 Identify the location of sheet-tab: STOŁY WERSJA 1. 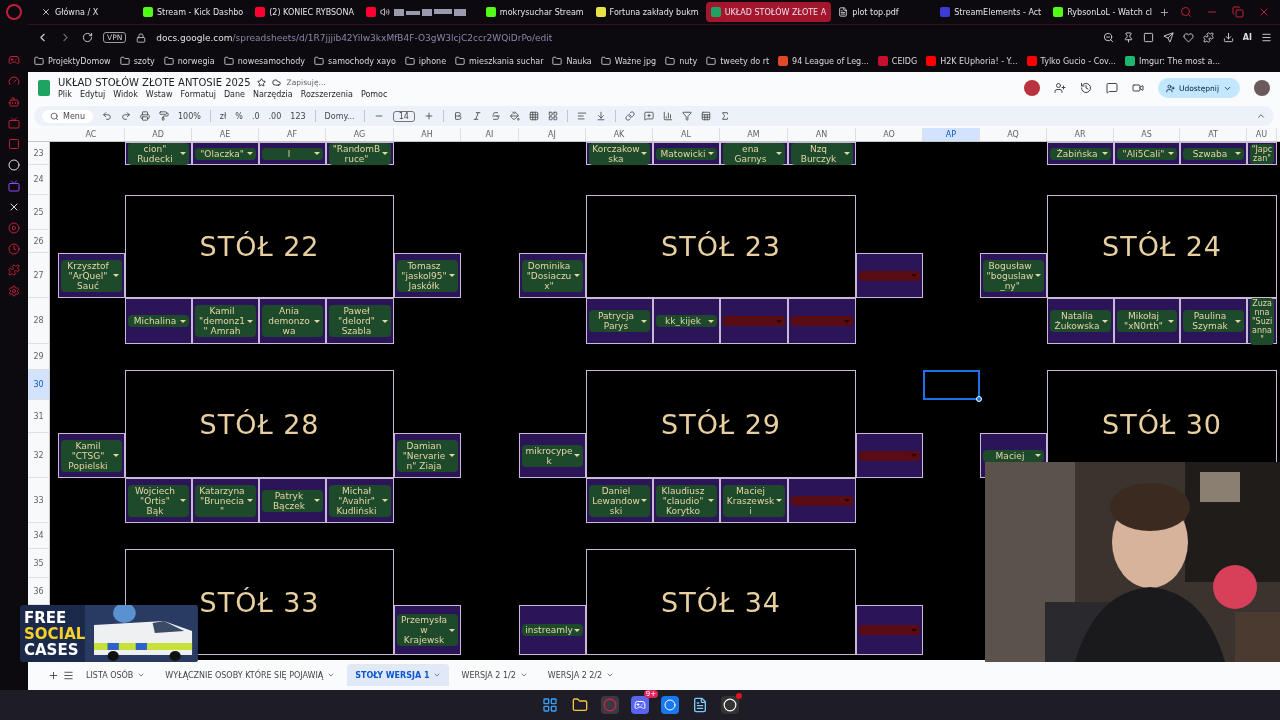
(398, 675).